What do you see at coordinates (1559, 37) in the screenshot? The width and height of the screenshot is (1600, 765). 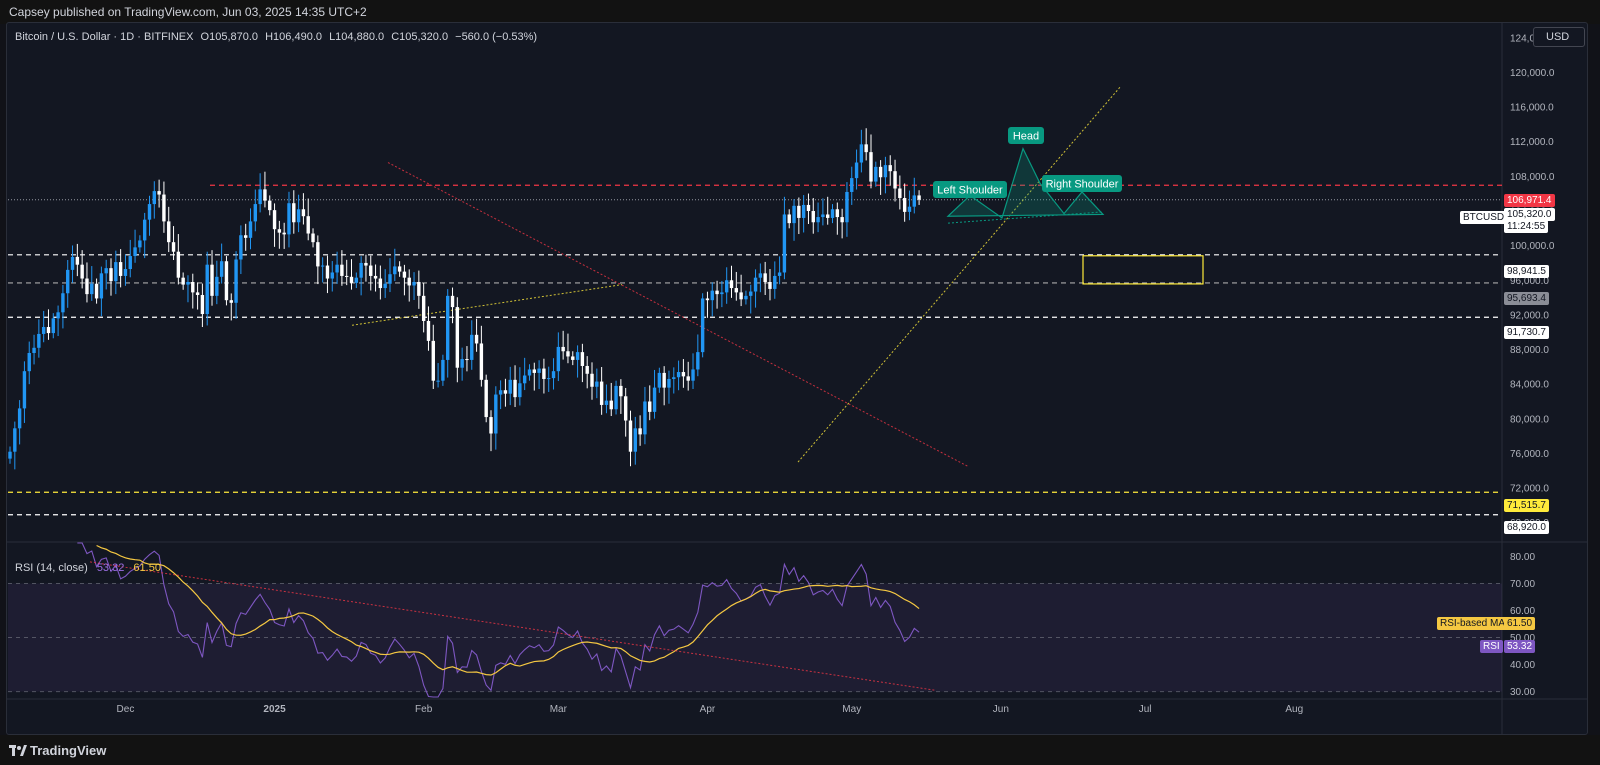 I see `currency-button: USD` at bounding box center [1559, 37].